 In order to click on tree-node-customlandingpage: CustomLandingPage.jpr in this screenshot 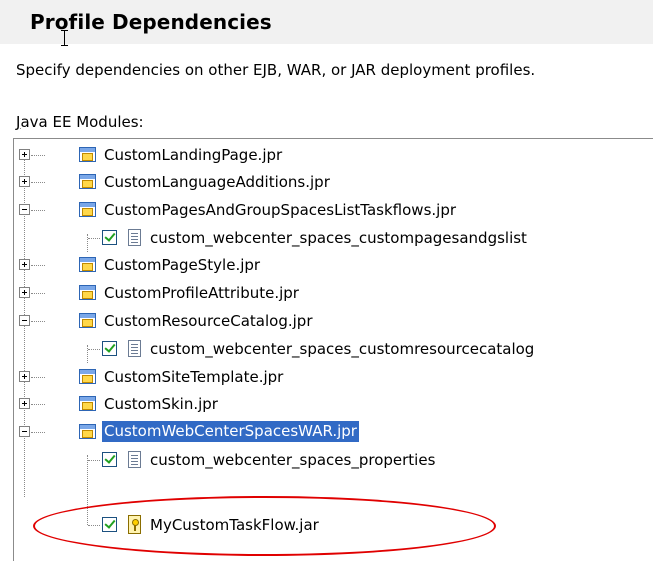, I will do `click(333, 156)`.